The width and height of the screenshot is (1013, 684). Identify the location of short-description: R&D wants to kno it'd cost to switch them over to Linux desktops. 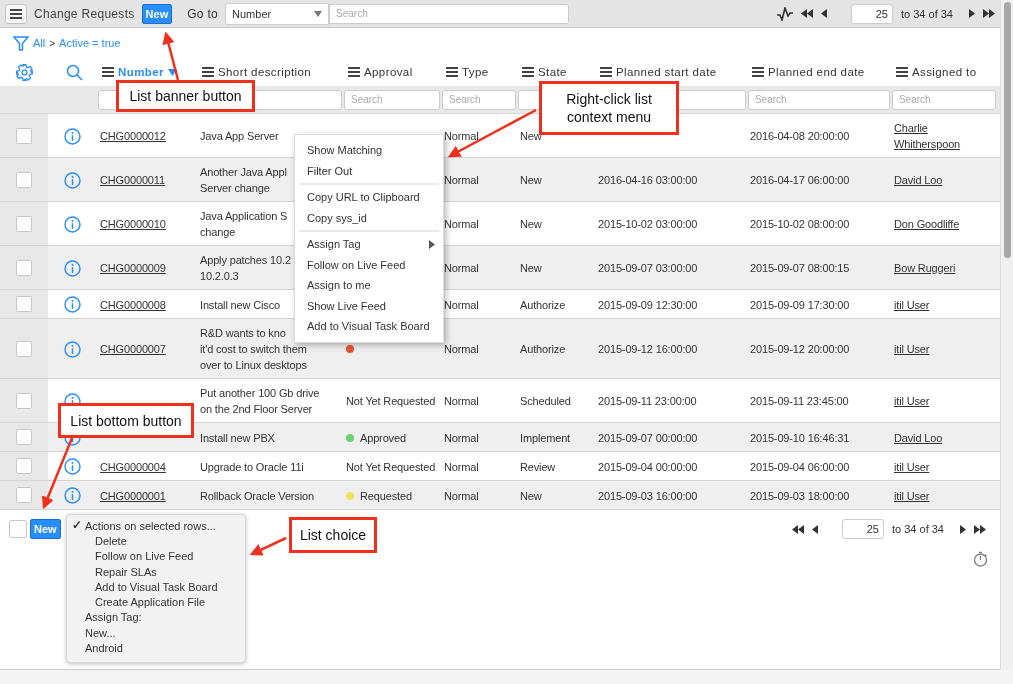
(253, 349).